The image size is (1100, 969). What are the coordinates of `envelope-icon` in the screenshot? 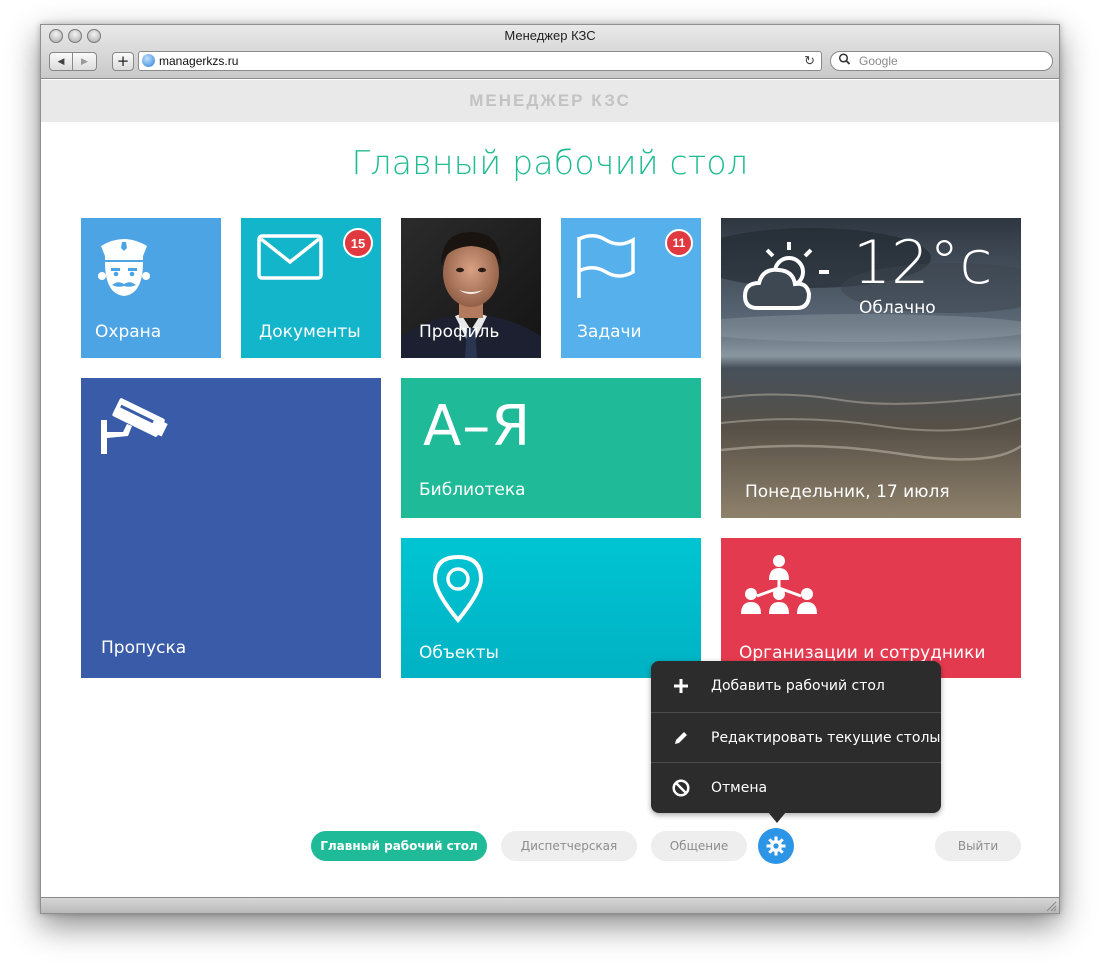 It's located at (290, 257).